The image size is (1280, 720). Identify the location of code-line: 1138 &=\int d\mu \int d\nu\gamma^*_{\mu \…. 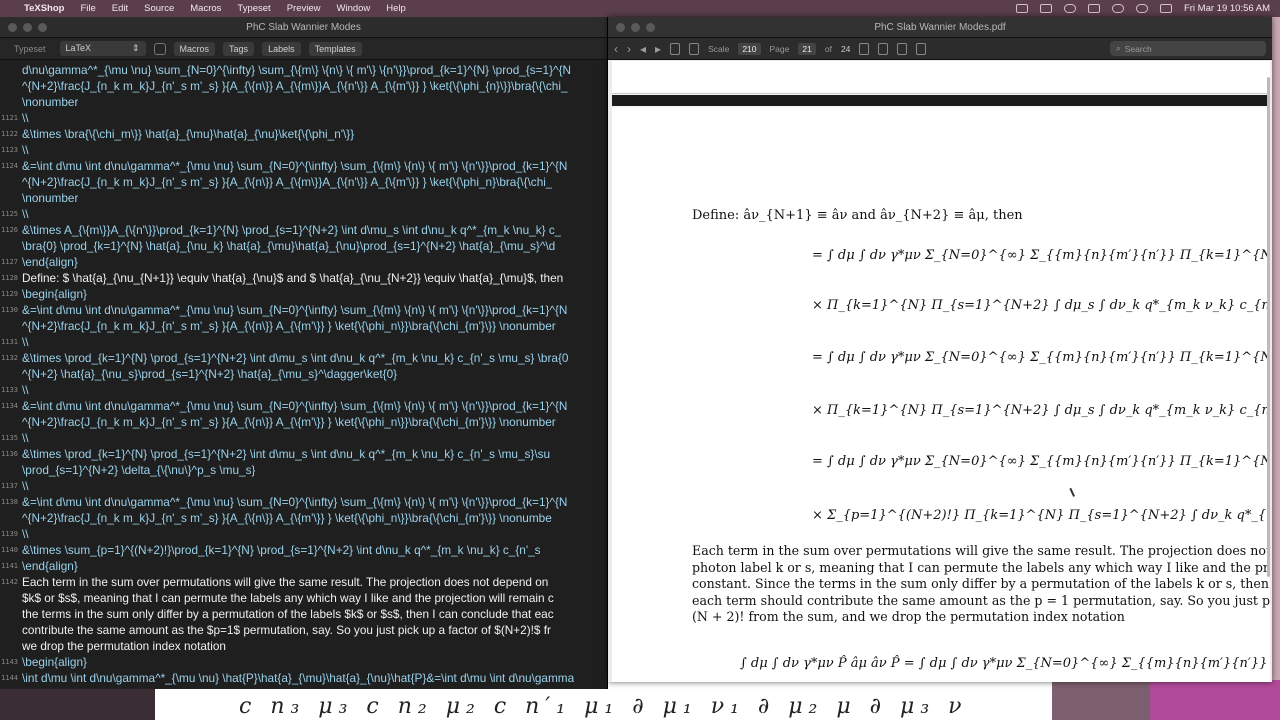
(304, 502).